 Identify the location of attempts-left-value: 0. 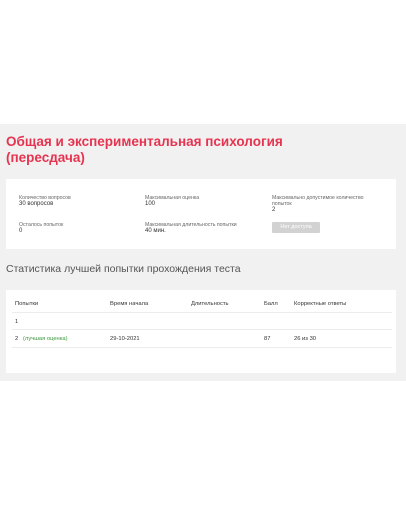
(21, 231).